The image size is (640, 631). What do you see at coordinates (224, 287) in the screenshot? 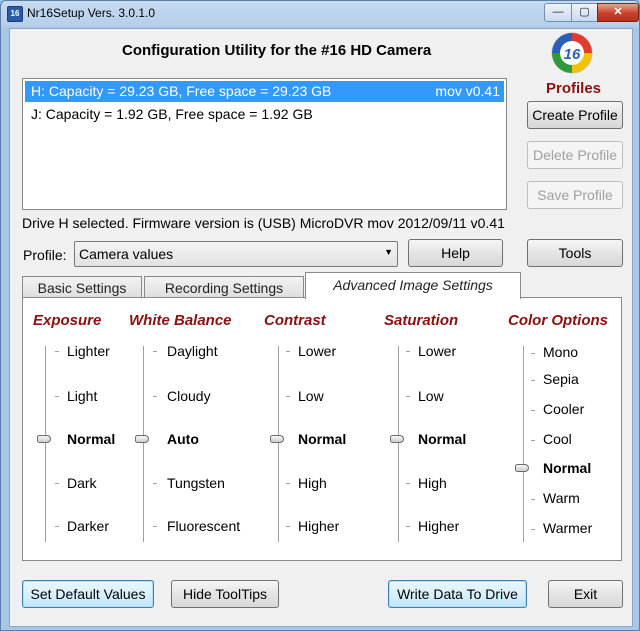
I see `tab-recording-settings: Recording Settings` at bounding box center [224, 287].